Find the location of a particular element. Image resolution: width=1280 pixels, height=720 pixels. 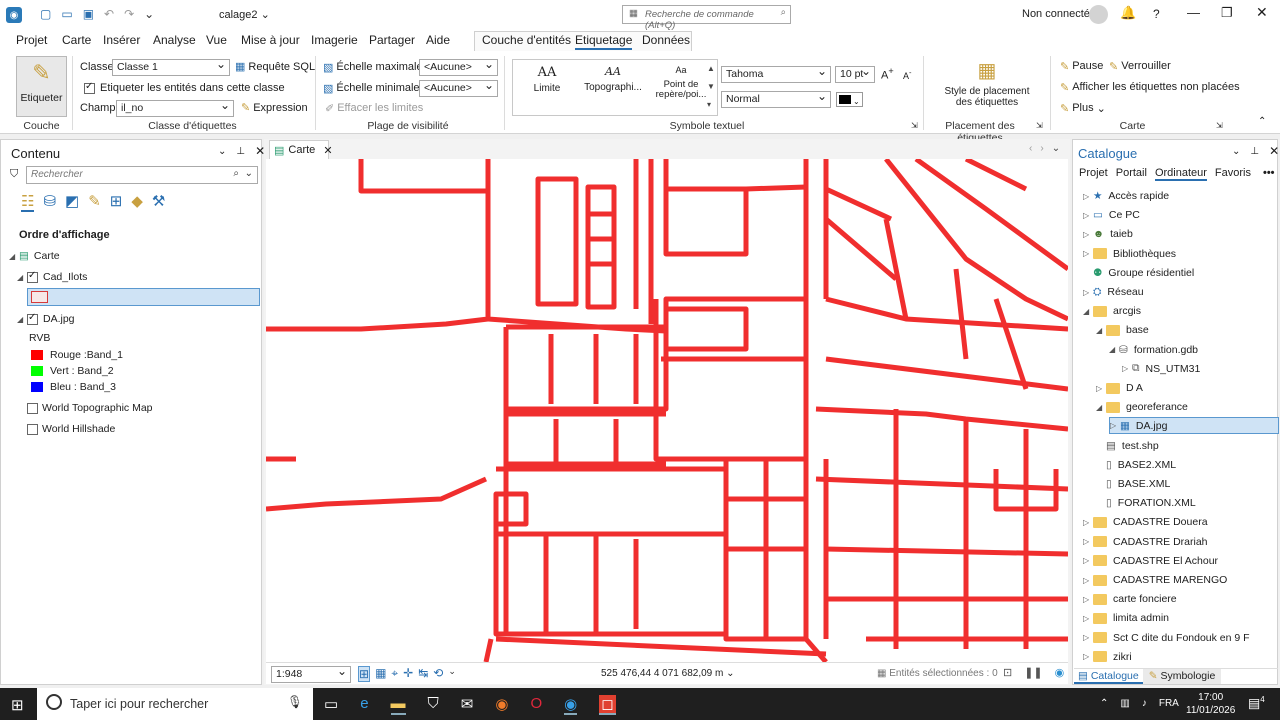

placement-style-button: ▦ Style de placement des étiquettes is located at coordinates (987, 83).